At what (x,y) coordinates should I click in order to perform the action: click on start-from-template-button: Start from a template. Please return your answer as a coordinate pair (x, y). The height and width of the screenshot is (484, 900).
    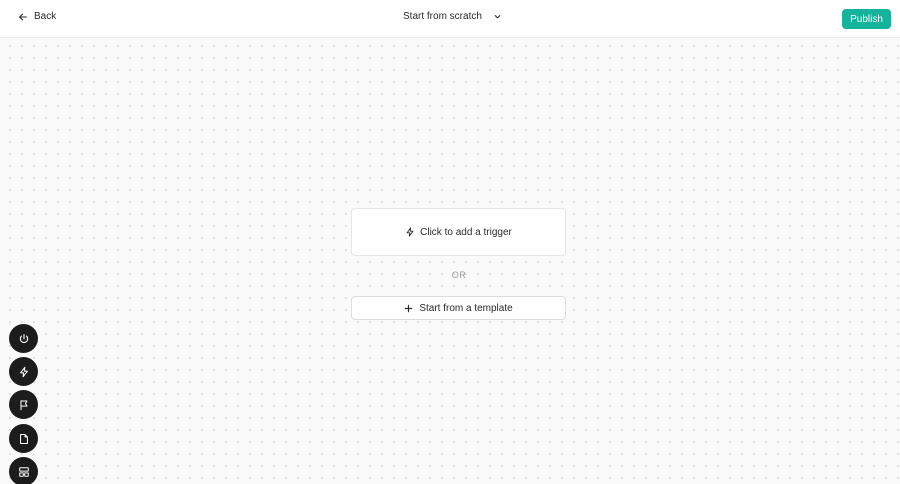
    Looking at the image, I should click on (458, 308).